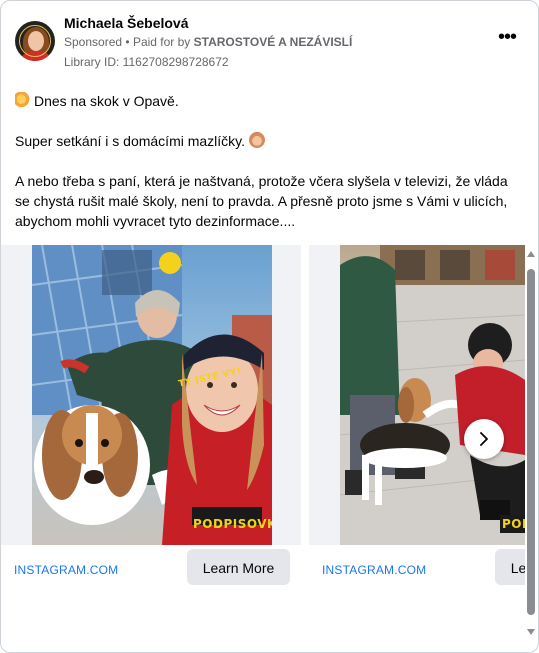  I want to click on library-id: Library ID: 1162708298728672, so click(146, 62).